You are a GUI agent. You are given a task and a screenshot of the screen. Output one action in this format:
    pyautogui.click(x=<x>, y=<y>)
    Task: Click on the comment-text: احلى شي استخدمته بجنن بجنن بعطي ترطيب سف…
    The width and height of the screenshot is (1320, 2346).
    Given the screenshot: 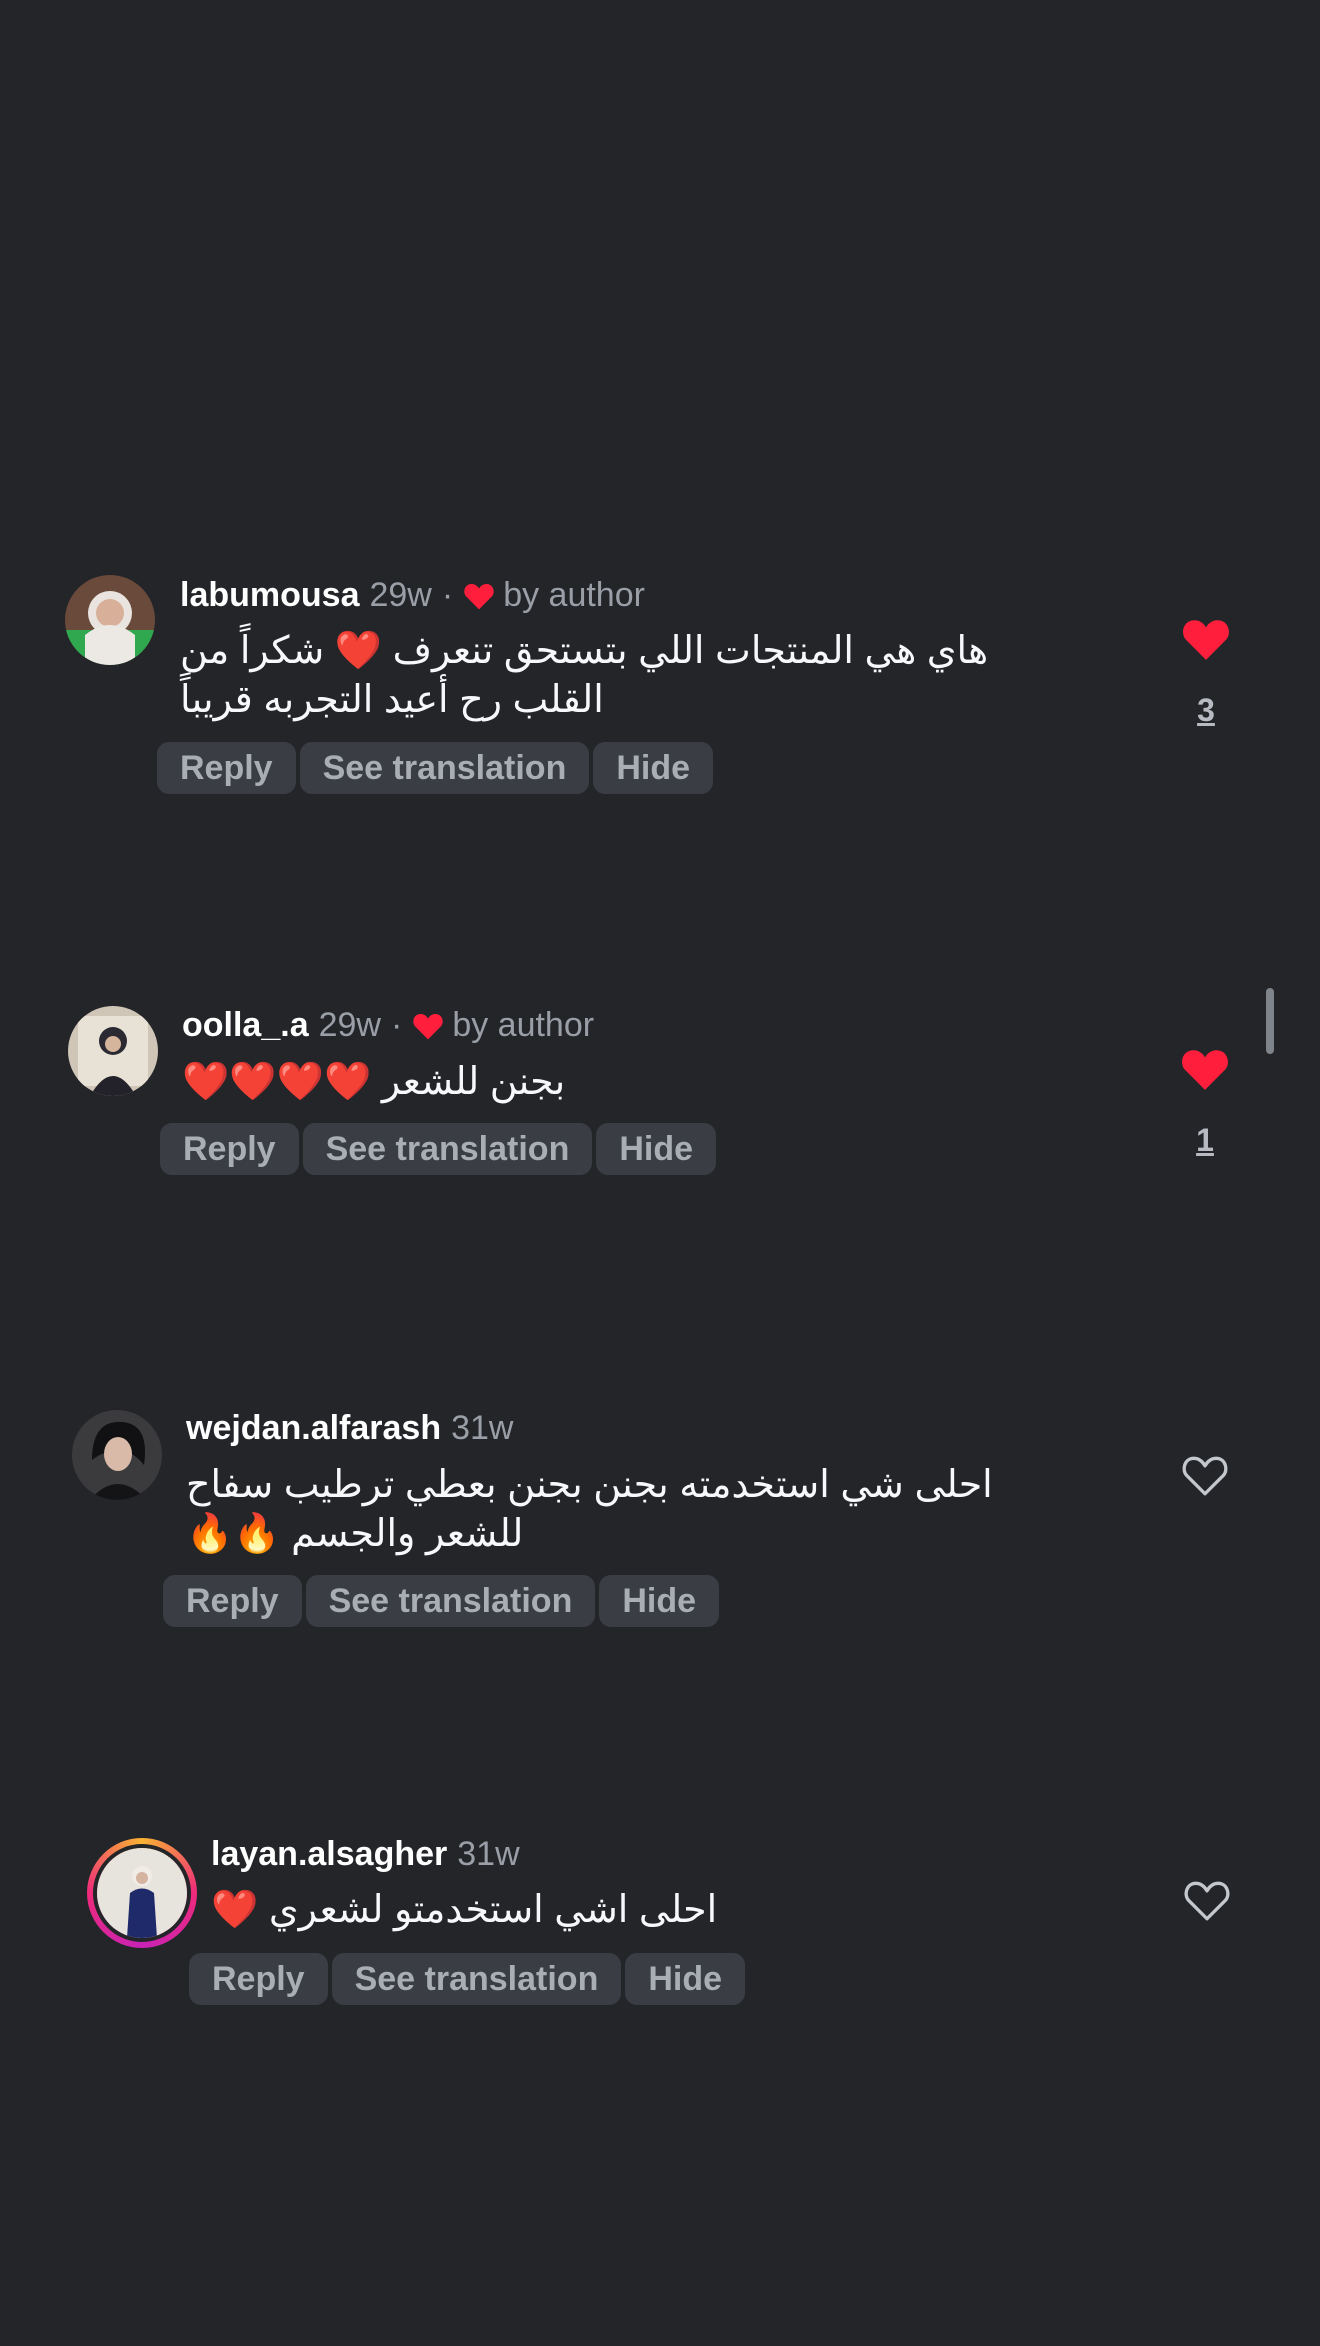 What is the action you would take?
    pyautogui.click(x=666, y=1510)
    